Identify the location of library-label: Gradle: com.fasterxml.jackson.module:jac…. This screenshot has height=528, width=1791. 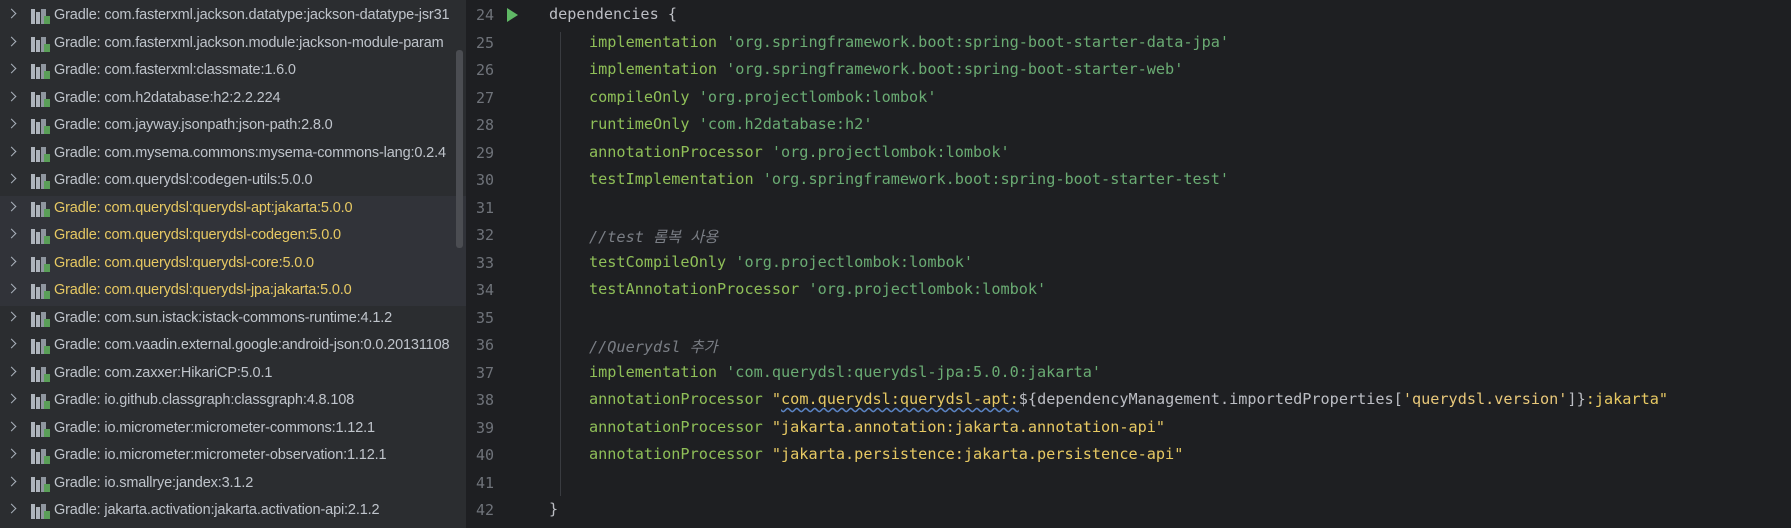
(249, 42).